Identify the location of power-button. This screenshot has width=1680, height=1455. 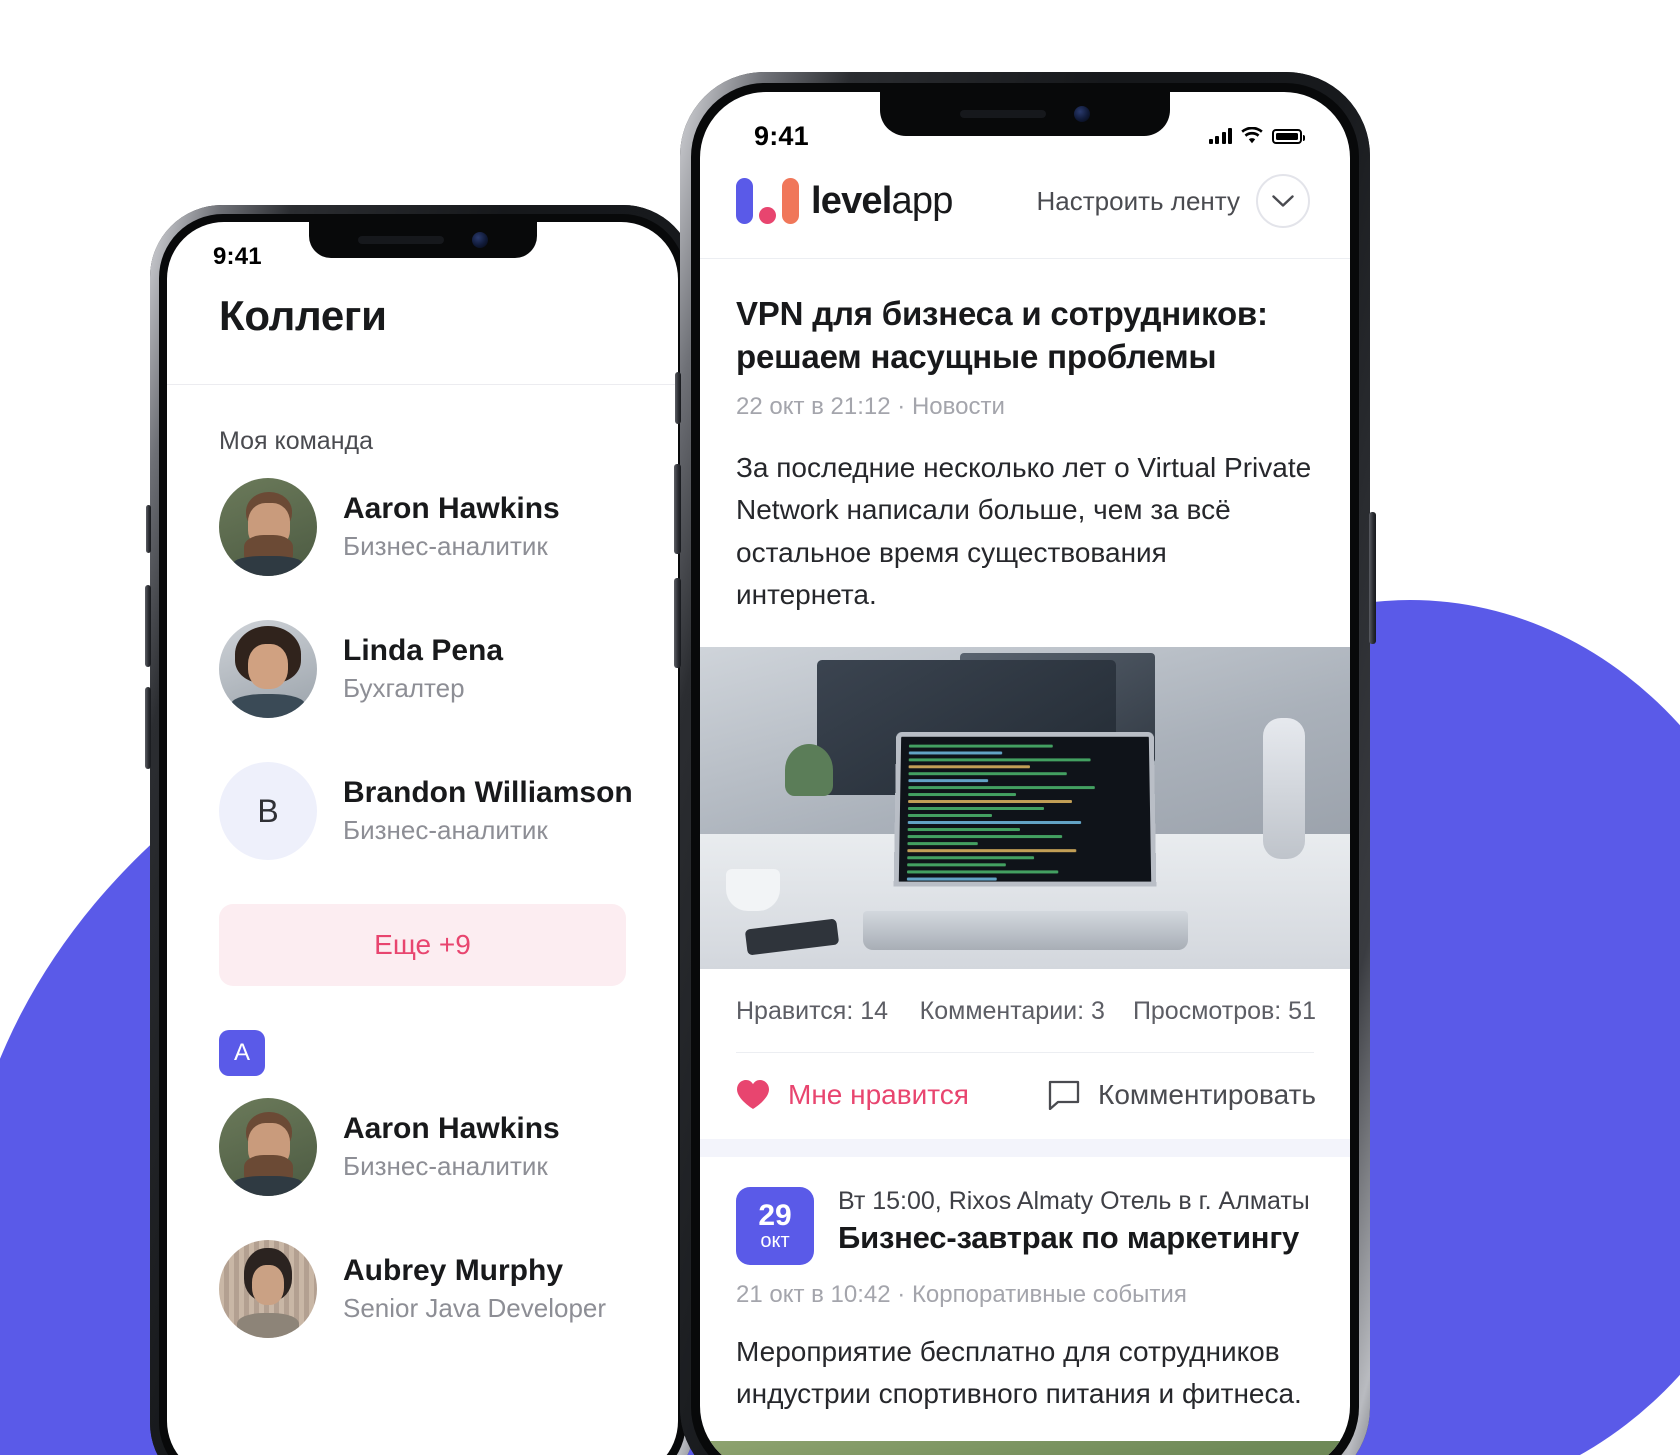
(1372, 578).